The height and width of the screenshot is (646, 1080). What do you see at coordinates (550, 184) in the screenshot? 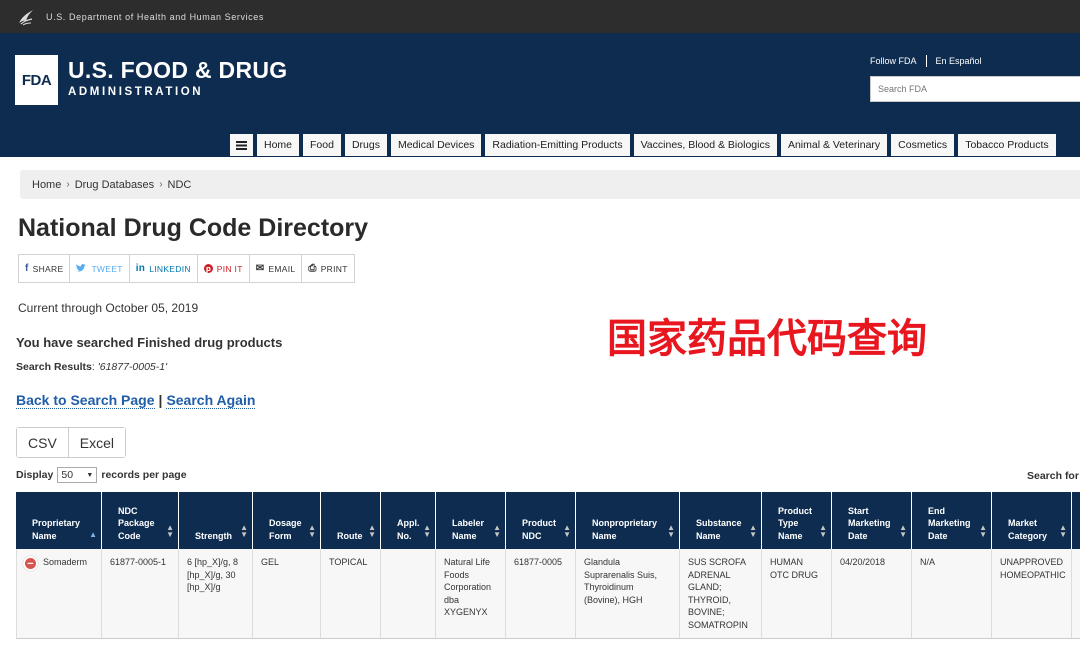
I see `breadcrumb: Home › Drug Databases › NDC` at bounding box center [550, 184].